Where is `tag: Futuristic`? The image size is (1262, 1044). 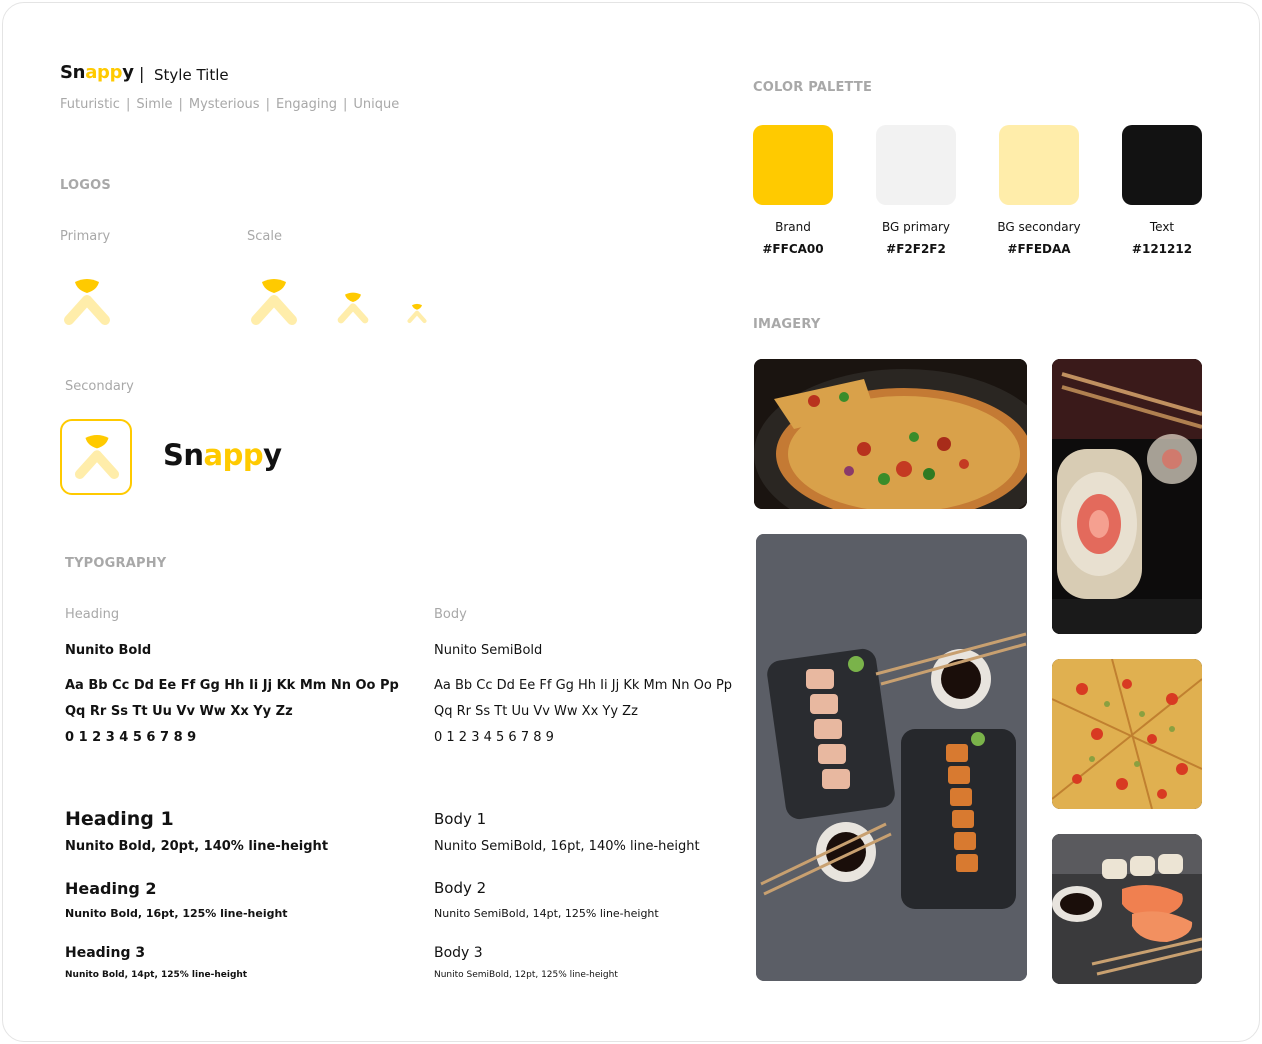
tag: Futuristic is located at coordinates (90, 104).